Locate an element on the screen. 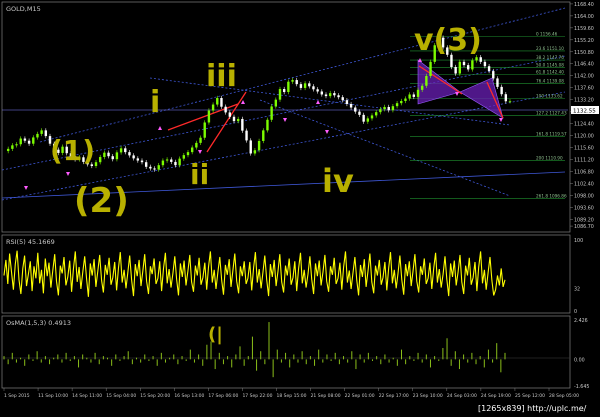 The height and width of the screenshot is (417, 600). time-tick-label: 24 Sep 19:00 is located at coordinates (496, 396).